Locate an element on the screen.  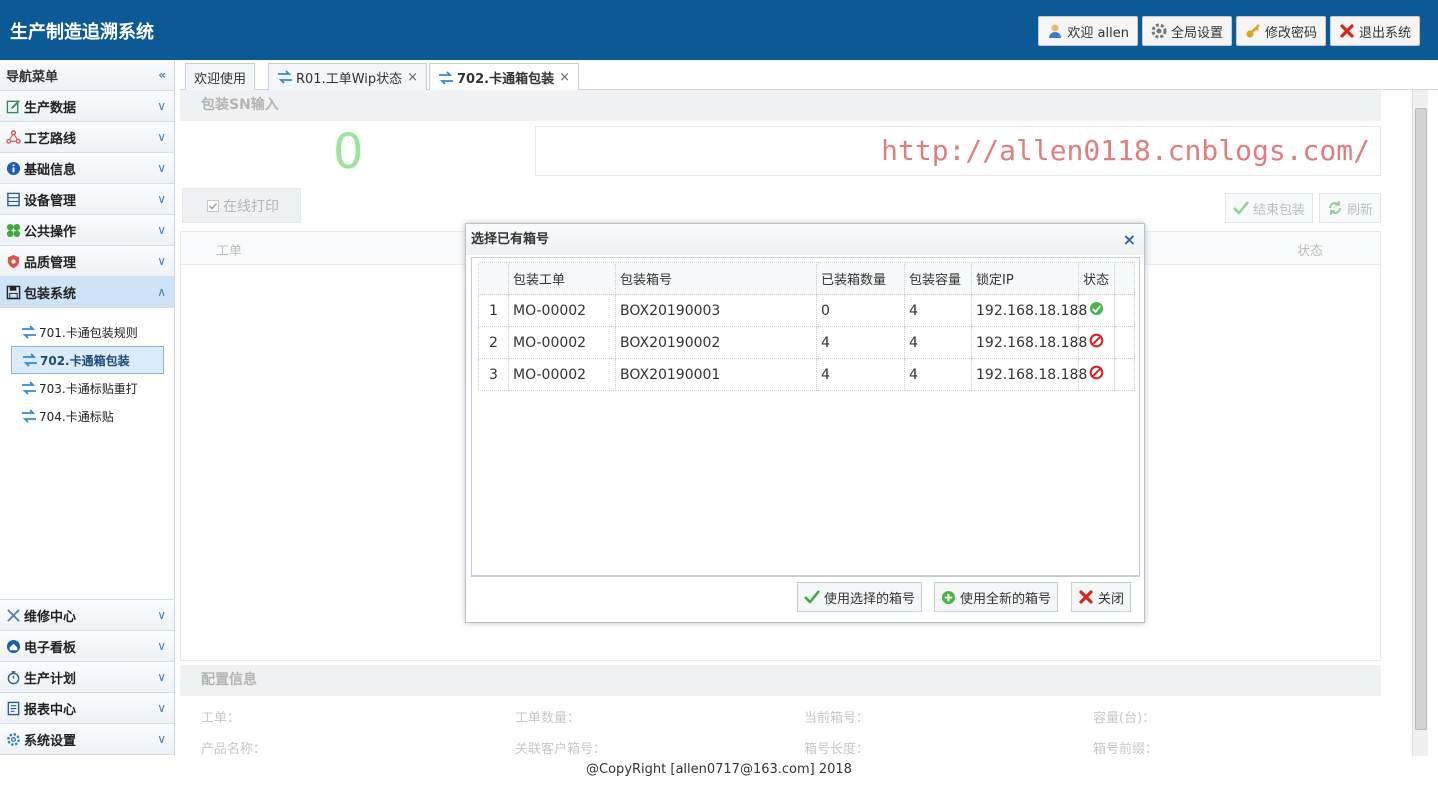
tab-label: R01.工单Wip状态 is located at coordinates (349, 79).